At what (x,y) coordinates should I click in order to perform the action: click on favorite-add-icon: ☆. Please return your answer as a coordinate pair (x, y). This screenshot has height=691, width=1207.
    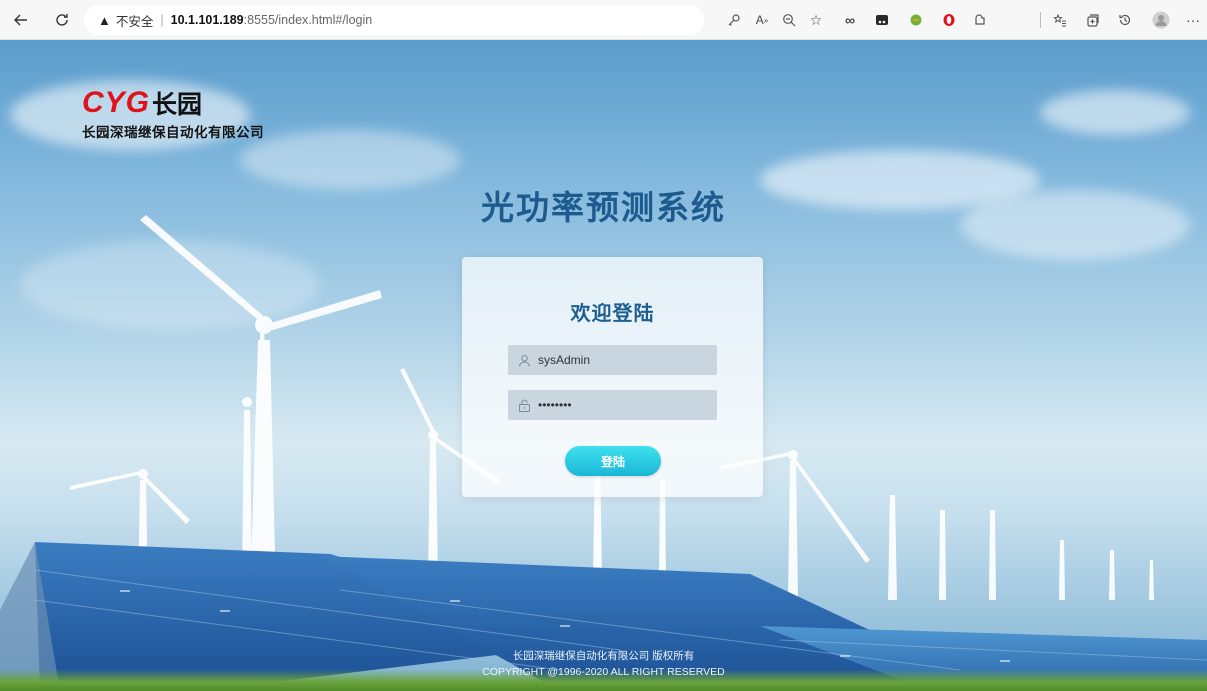
    Looking at the image, I should click on (816, 20).